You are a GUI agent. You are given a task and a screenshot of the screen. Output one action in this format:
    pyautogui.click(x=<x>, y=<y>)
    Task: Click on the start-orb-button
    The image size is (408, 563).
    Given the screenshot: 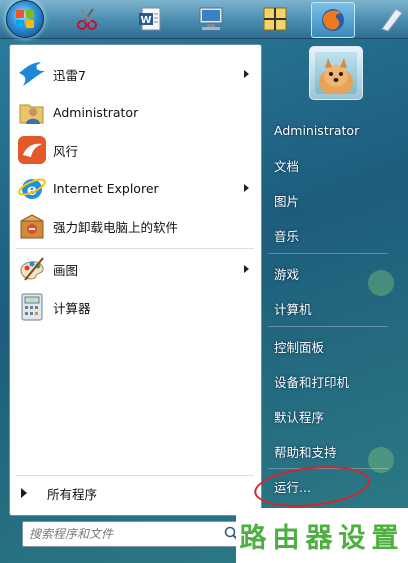 What is the action you would take?
    pyautogui.click(x=25, y=19)
    